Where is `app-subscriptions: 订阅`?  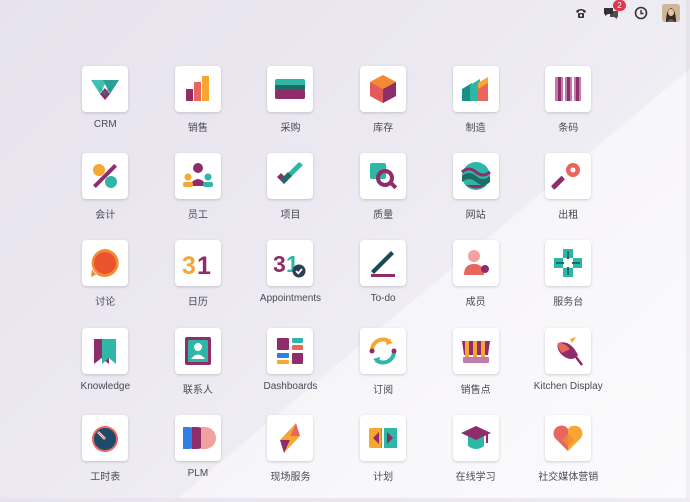
app-subscriptions: 订阅 is located at coordinates (383, 371).